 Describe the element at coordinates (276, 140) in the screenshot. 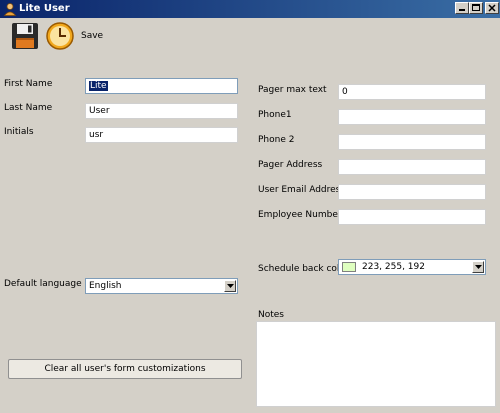

I see `phone2-label: Phone 2` at that location.